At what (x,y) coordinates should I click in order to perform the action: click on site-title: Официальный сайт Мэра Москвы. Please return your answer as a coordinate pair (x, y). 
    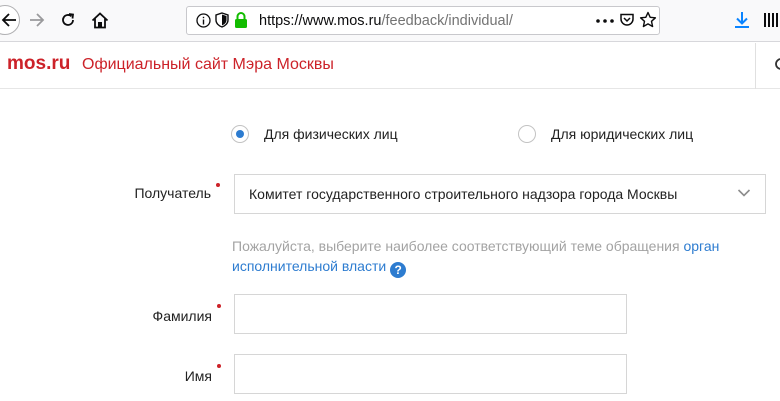
    Looking at the image, I should click on (208, 65).